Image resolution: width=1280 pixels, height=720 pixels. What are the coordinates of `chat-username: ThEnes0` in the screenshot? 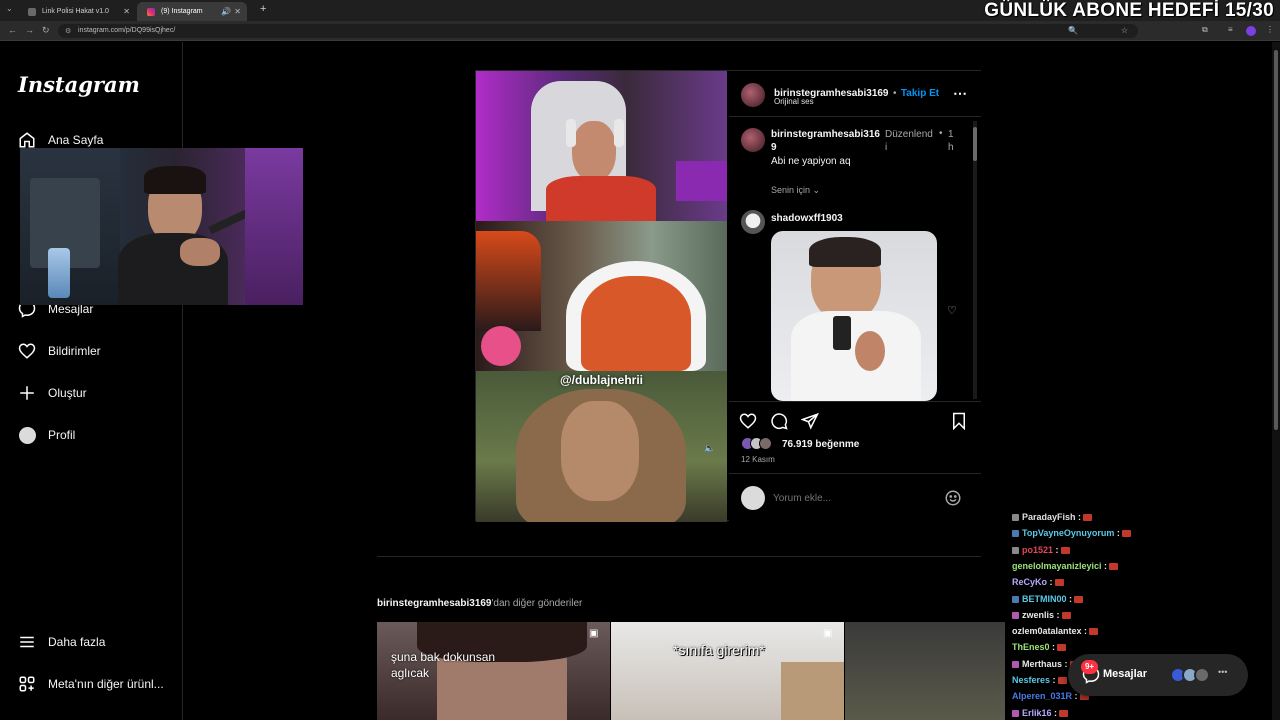 It's located at (1031, 647).